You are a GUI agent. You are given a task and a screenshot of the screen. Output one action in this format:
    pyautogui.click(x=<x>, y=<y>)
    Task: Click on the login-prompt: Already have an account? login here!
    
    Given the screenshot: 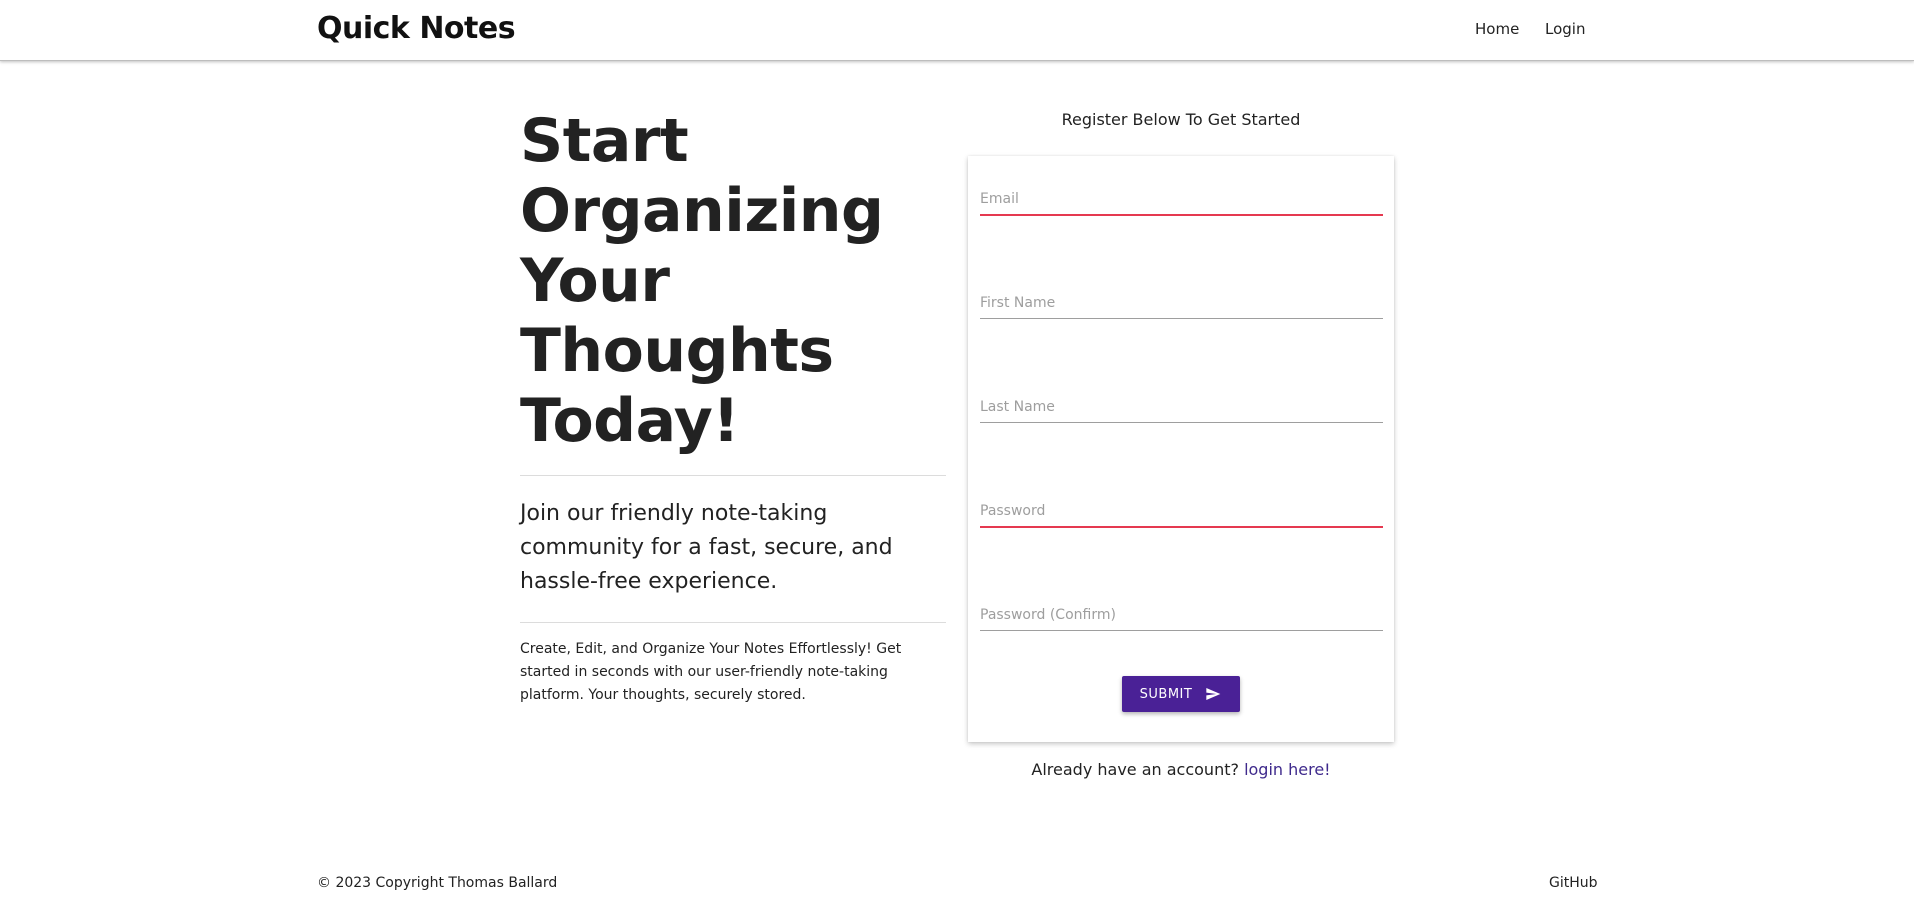 What is the action you would take?
    pyautogui.click(x=1181, y=769)
    